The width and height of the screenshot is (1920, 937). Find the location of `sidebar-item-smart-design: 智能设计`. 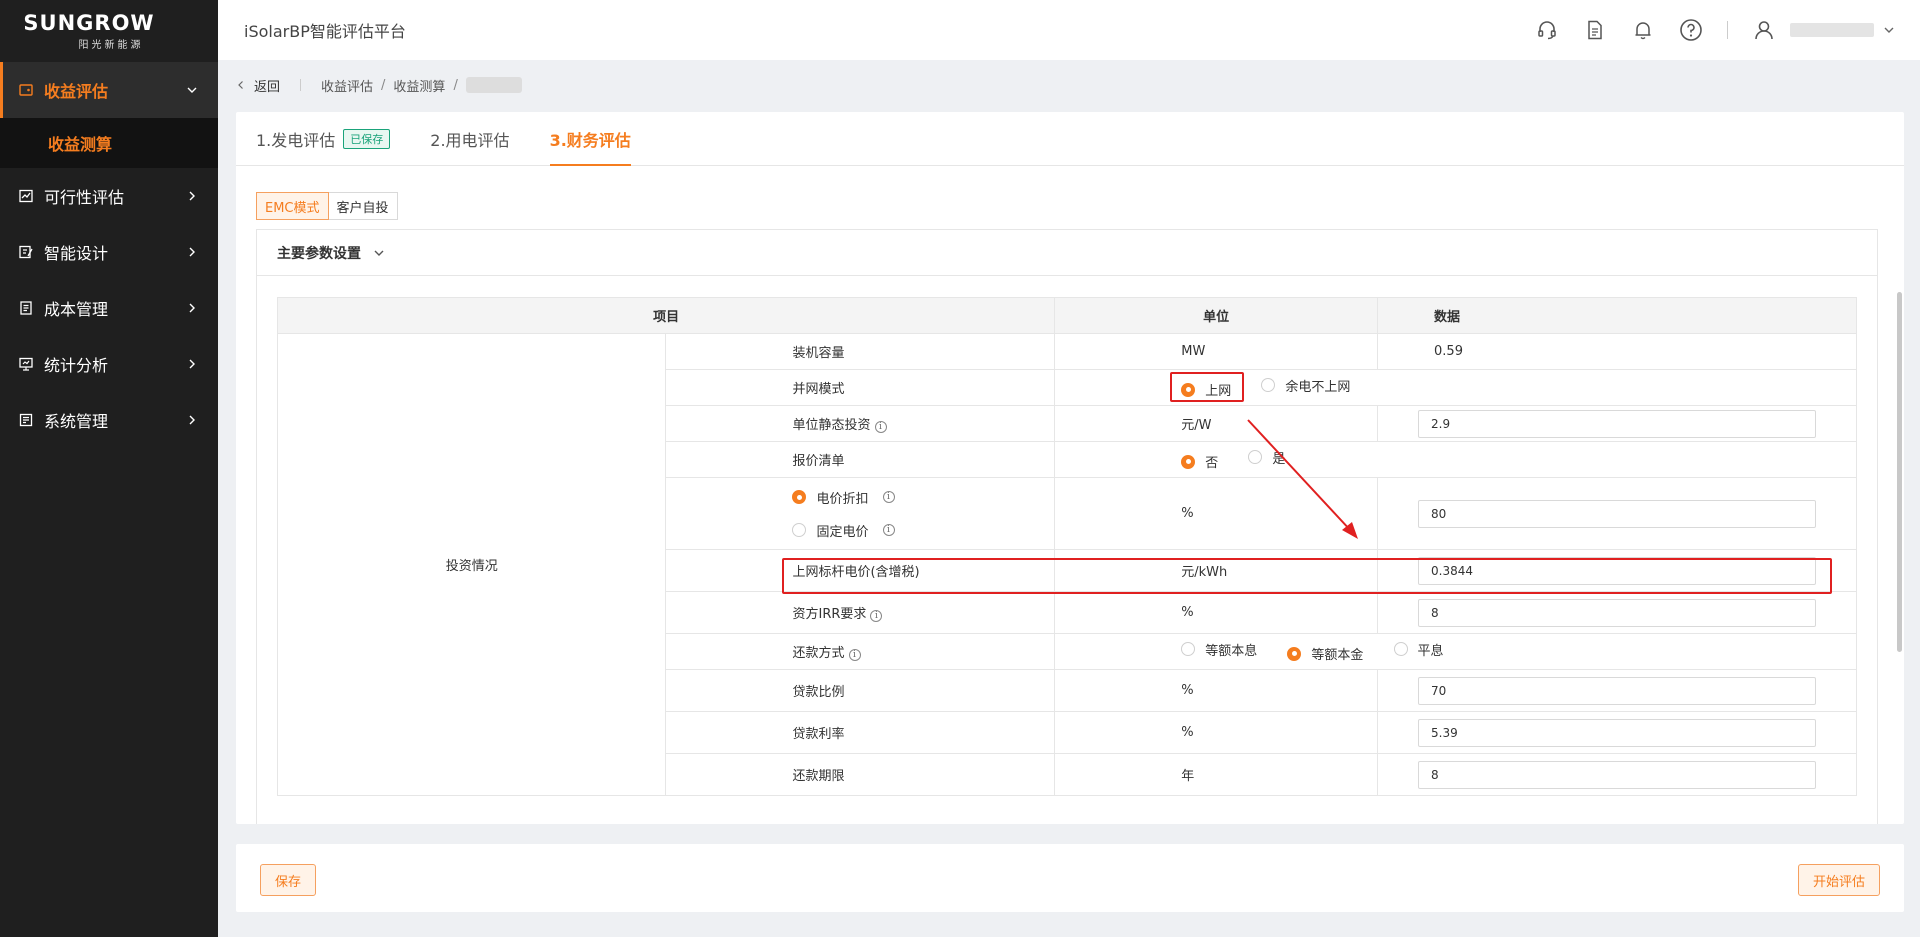

sidebar-item-smart-design: 智能设计 is located at coordinates (109, 252).